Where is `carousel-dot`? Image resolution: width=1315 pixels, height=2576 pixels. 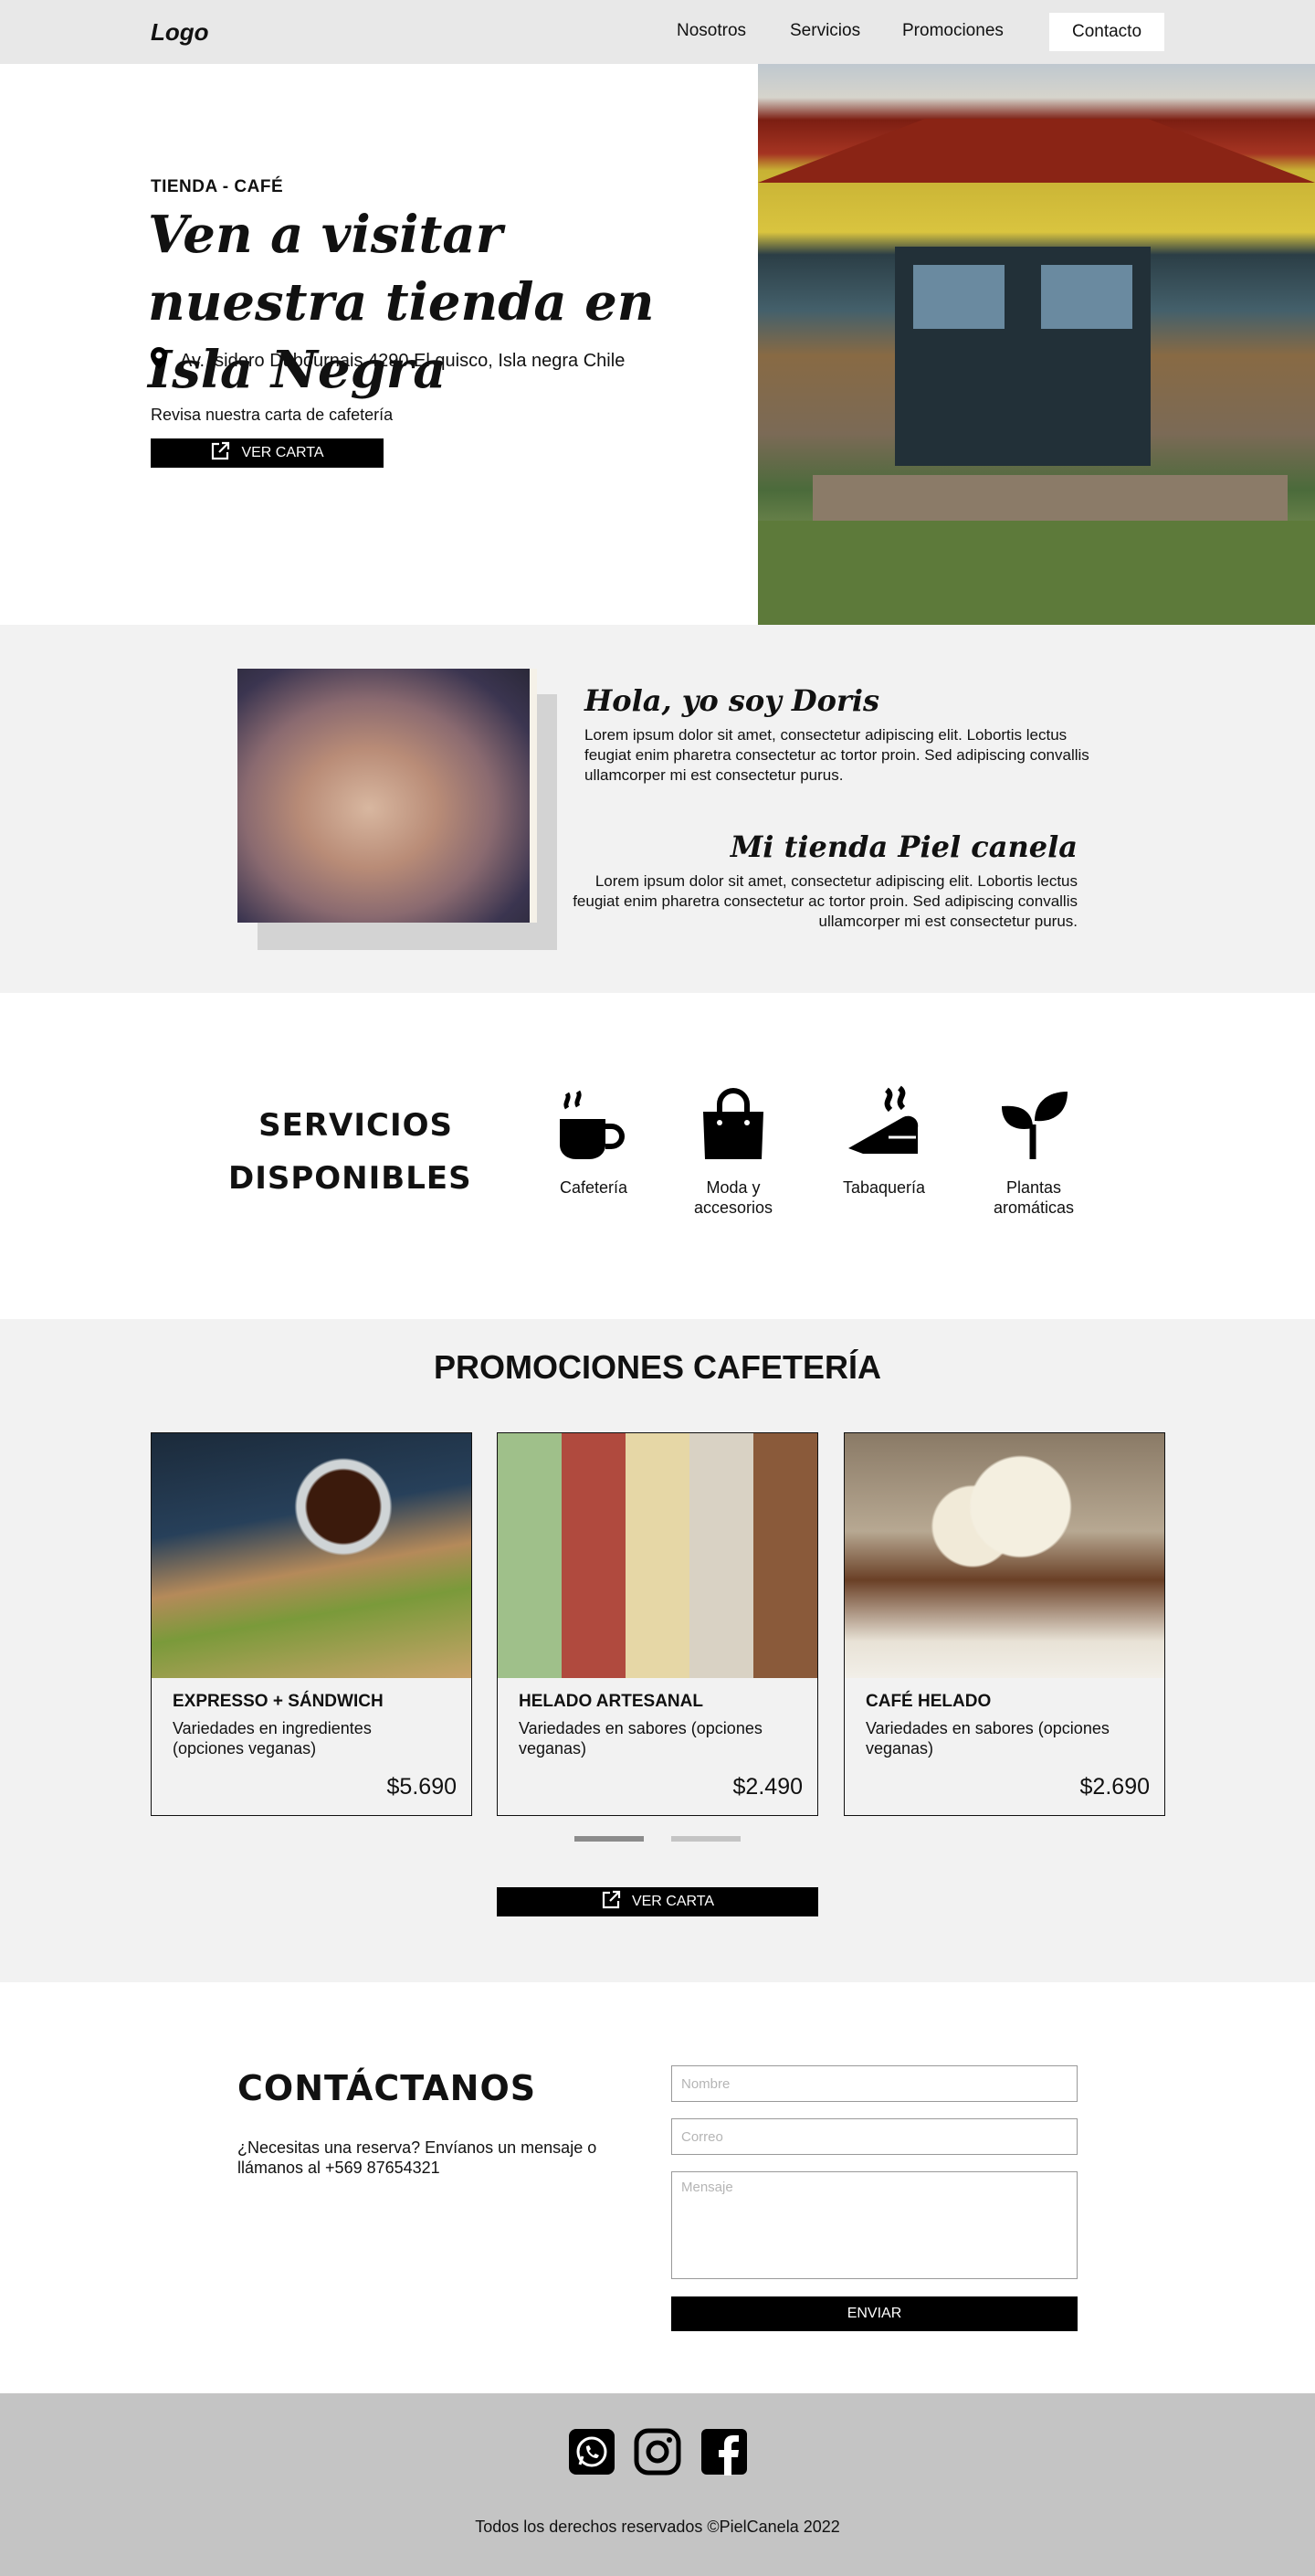 carousel-dot is located at coordinates (706, 1839).